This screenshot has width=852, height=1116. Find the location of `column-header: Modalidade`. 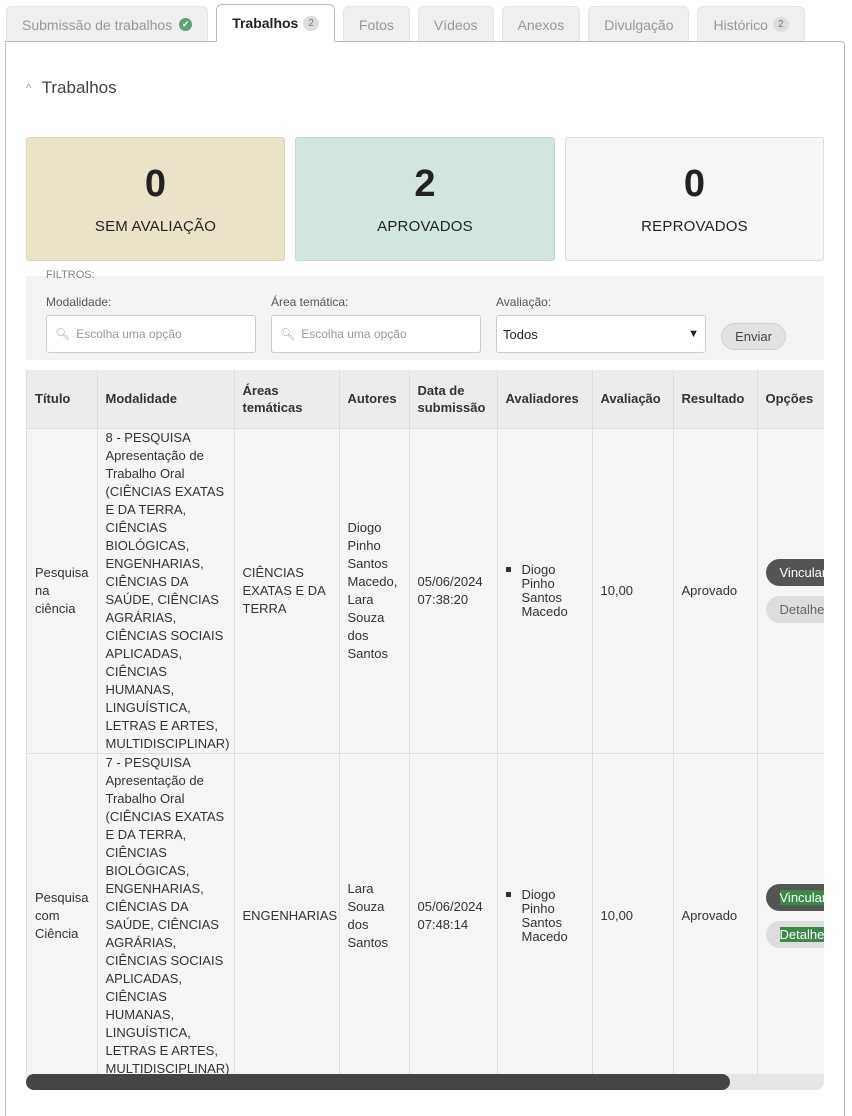

column-header: Modalidade is located at coordinates (166, 399).